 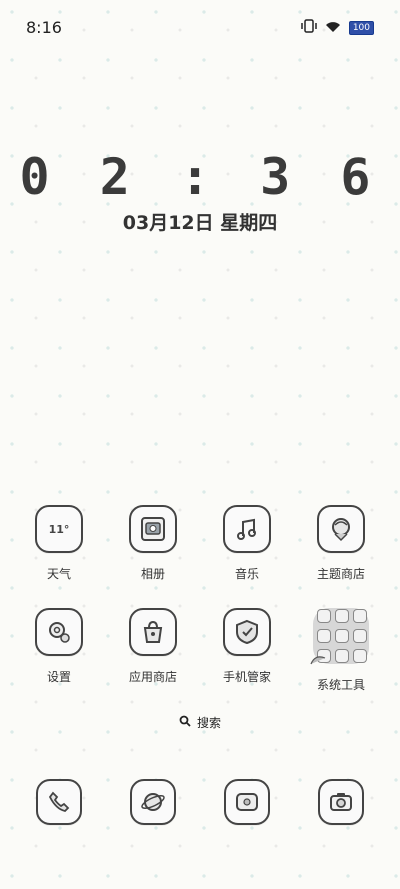 What do you see at coordinates (247, 632) in the screenshot?
I see `phone-manager-icon` at bounding box center [247, 632].